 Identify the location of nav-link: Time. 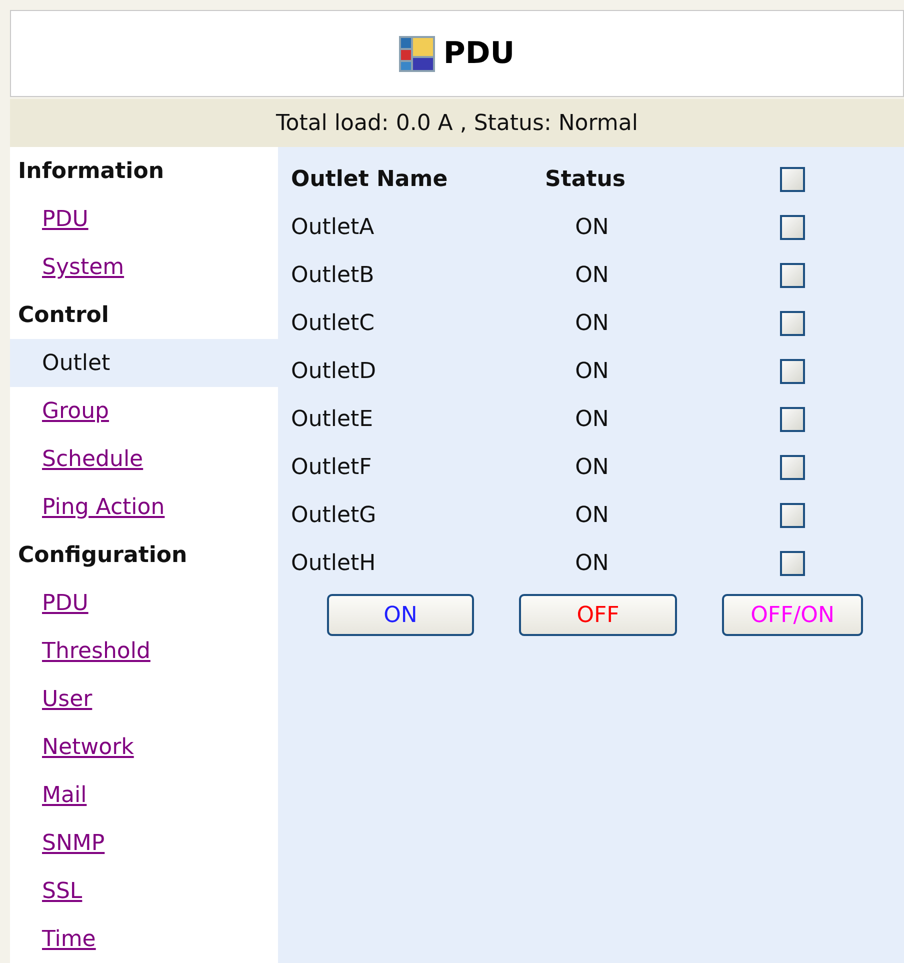
(69, 939).